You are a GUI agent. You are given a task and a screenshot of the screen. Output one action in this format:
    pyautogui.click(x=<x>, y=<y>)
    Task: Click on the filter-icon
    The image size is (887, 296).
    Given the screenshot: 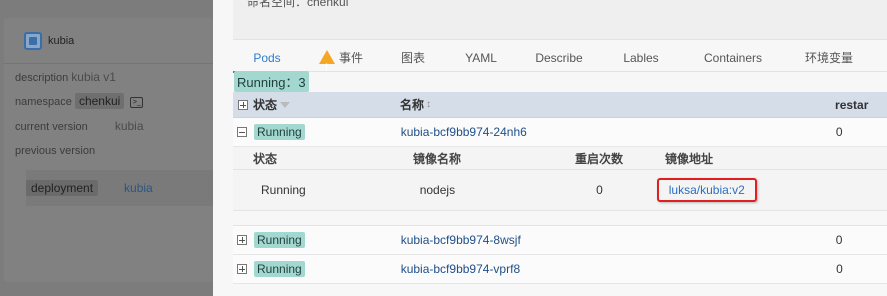 What is the action you would take?
    pyautogui.click(x=285, y=104)
    